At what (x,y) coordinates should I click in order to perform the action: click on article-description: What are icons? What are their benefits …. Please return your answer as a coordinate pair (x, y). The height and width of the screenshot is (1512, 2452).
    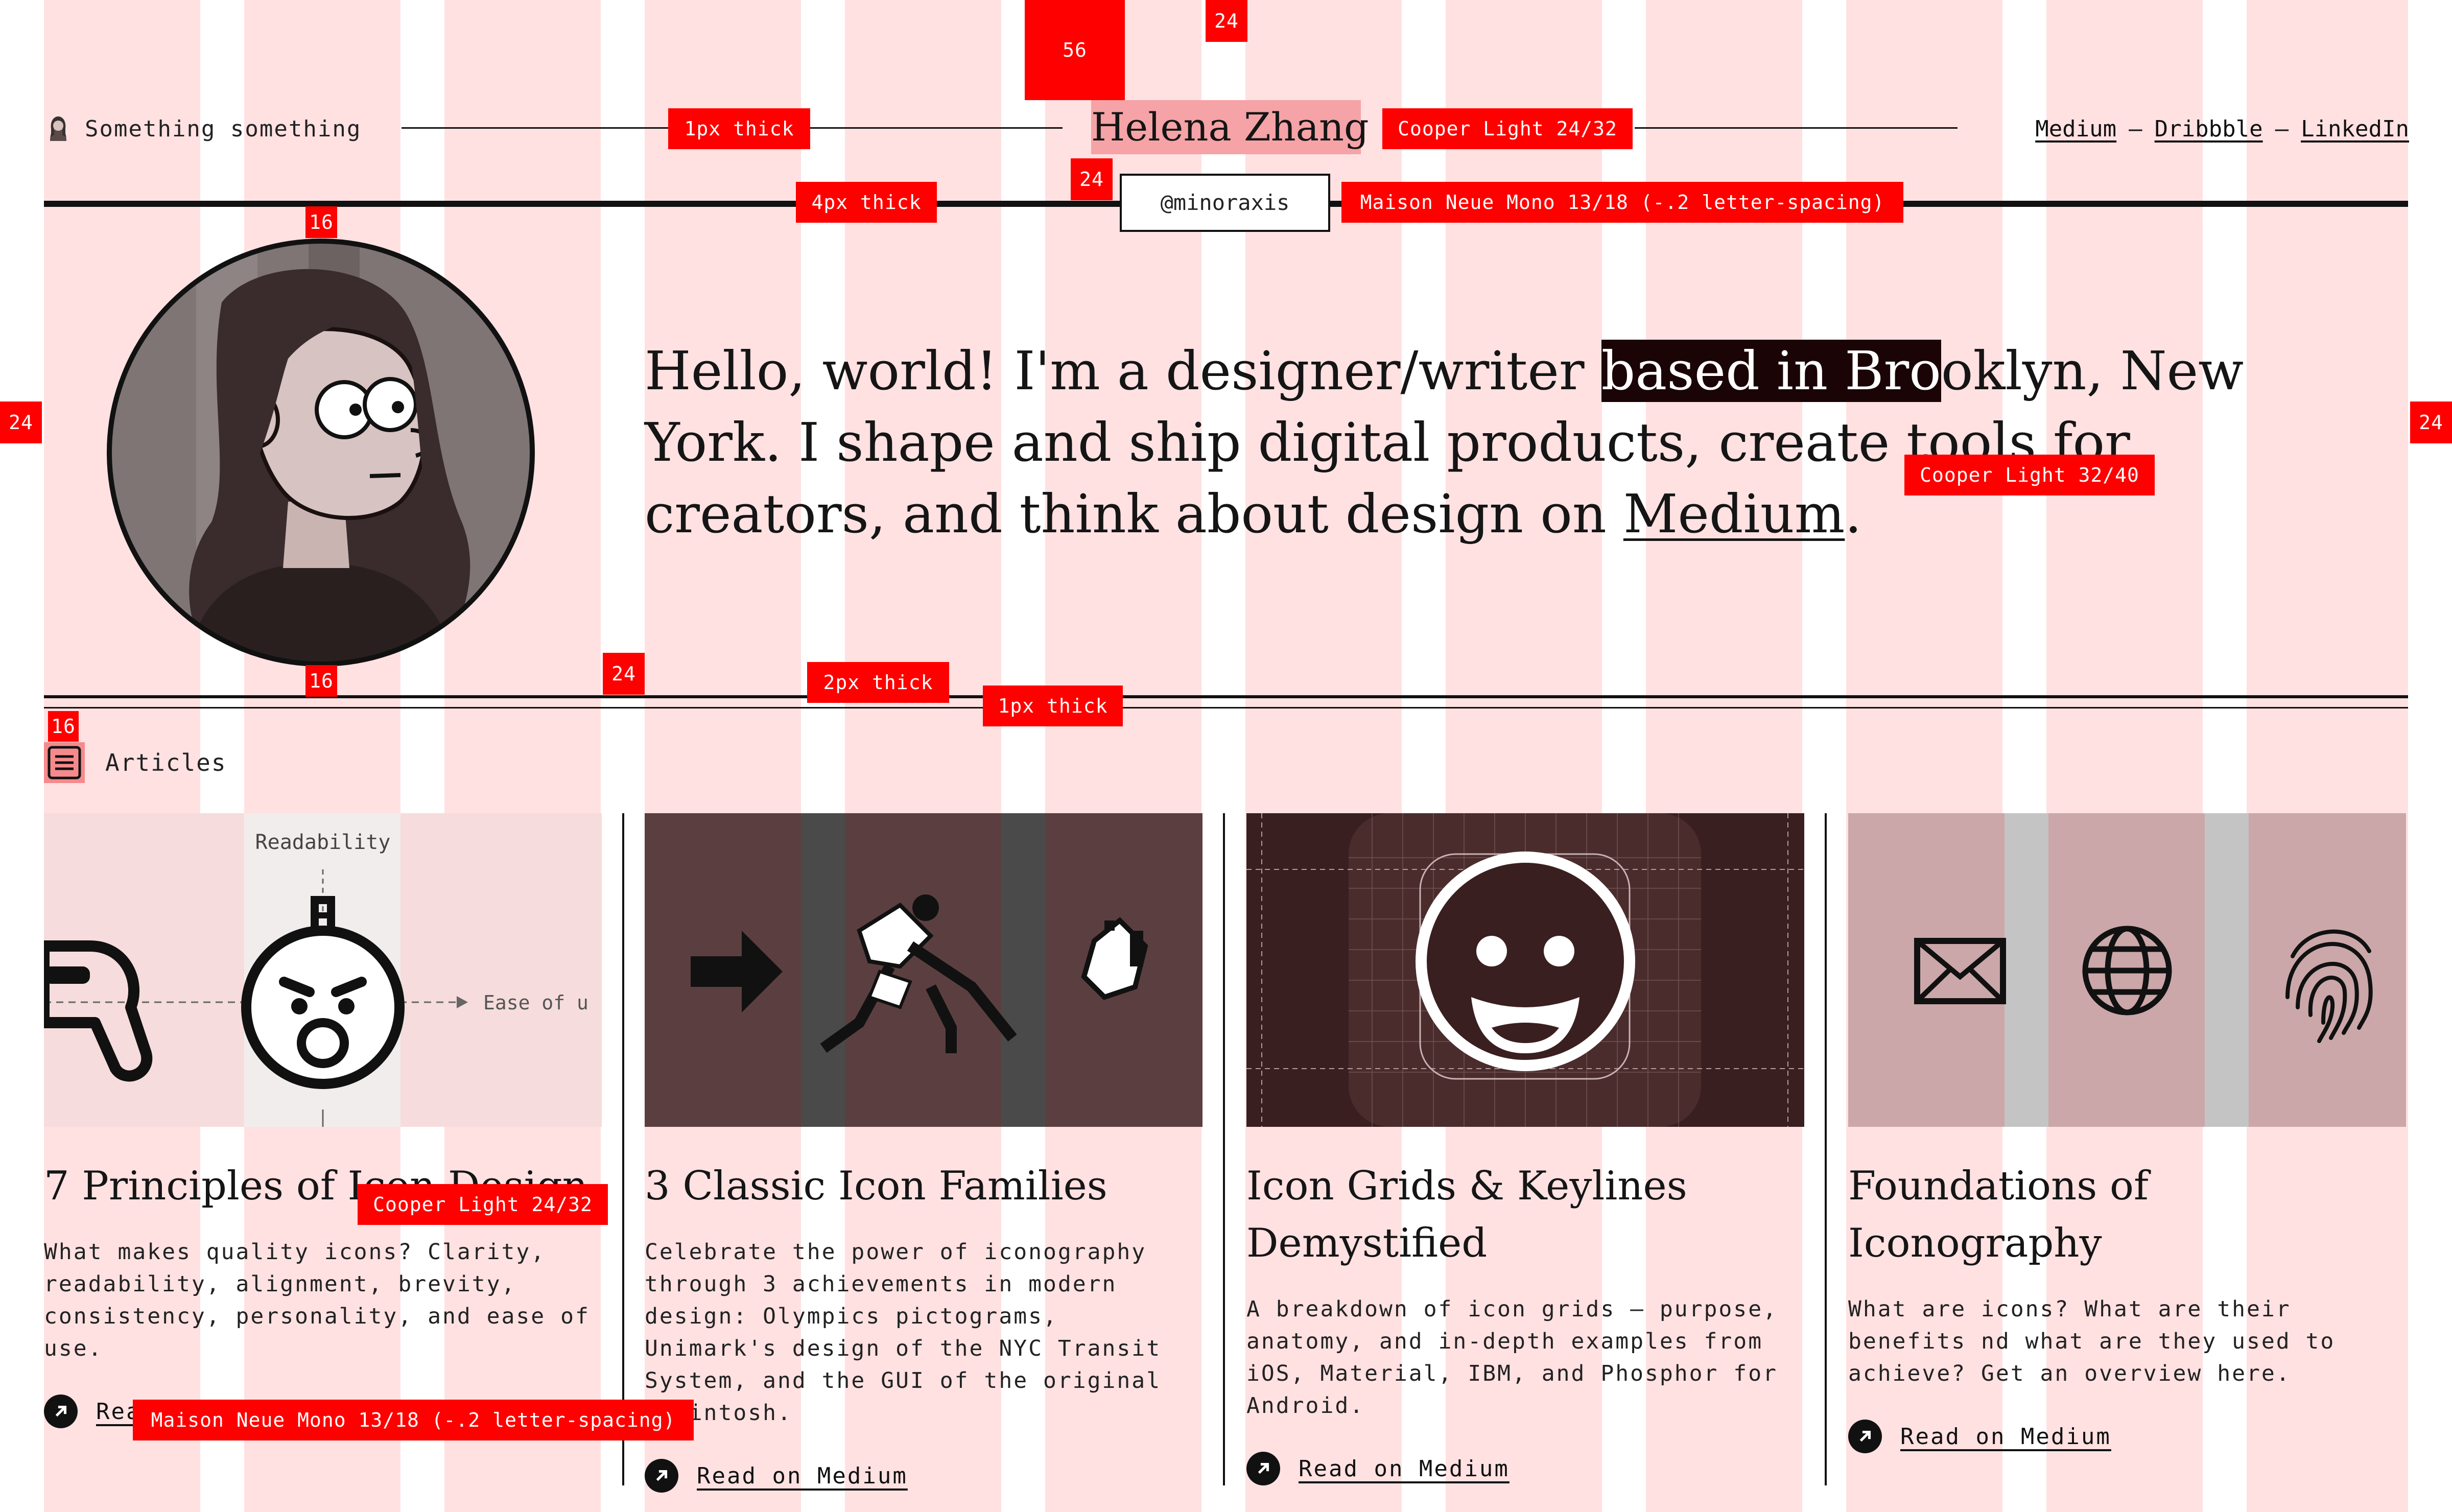
    Looking at the image, I should click on (2092, 1341).